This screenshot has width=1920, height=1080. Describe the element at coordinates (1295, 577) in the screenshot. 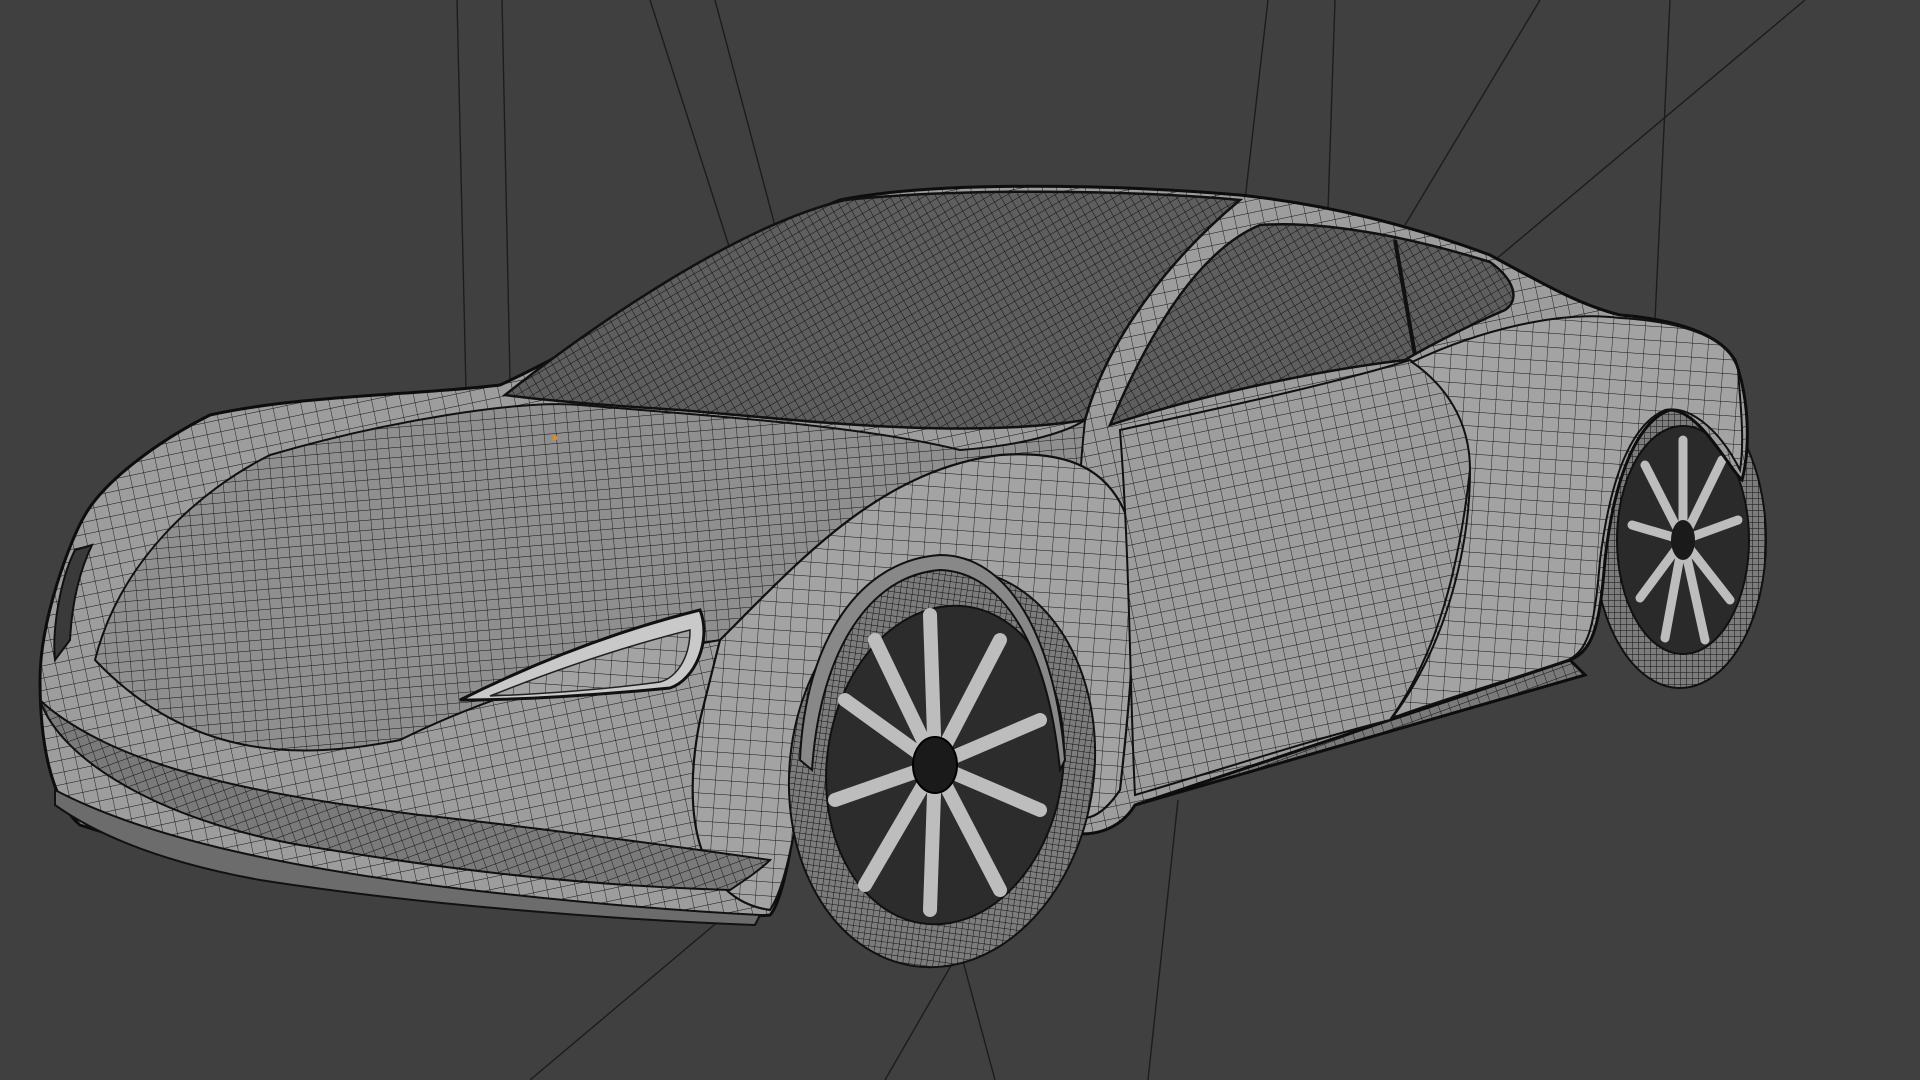

I see `door-panel` at that location.